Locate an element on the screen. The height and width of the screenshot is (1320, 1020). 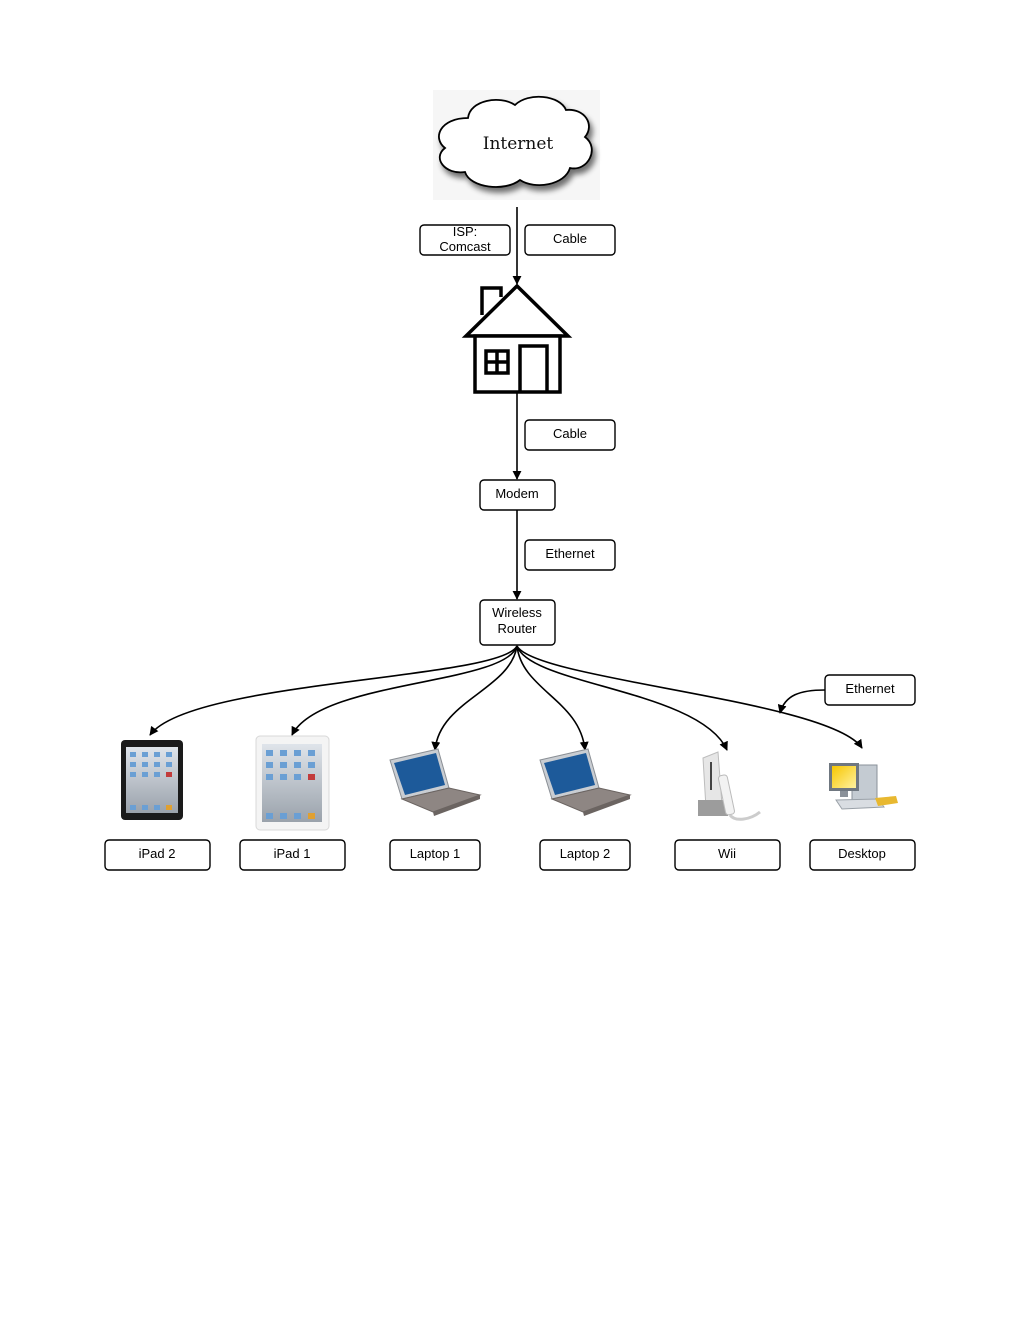
device-label-text: Laptop 2 is located at coordinates (585, 853).